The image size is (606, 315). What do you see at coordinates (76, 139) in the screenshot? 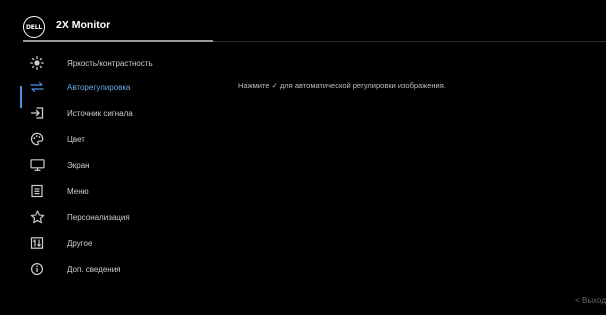
I see `menu-item-label: Цвет` at bounding box center [76, 139].